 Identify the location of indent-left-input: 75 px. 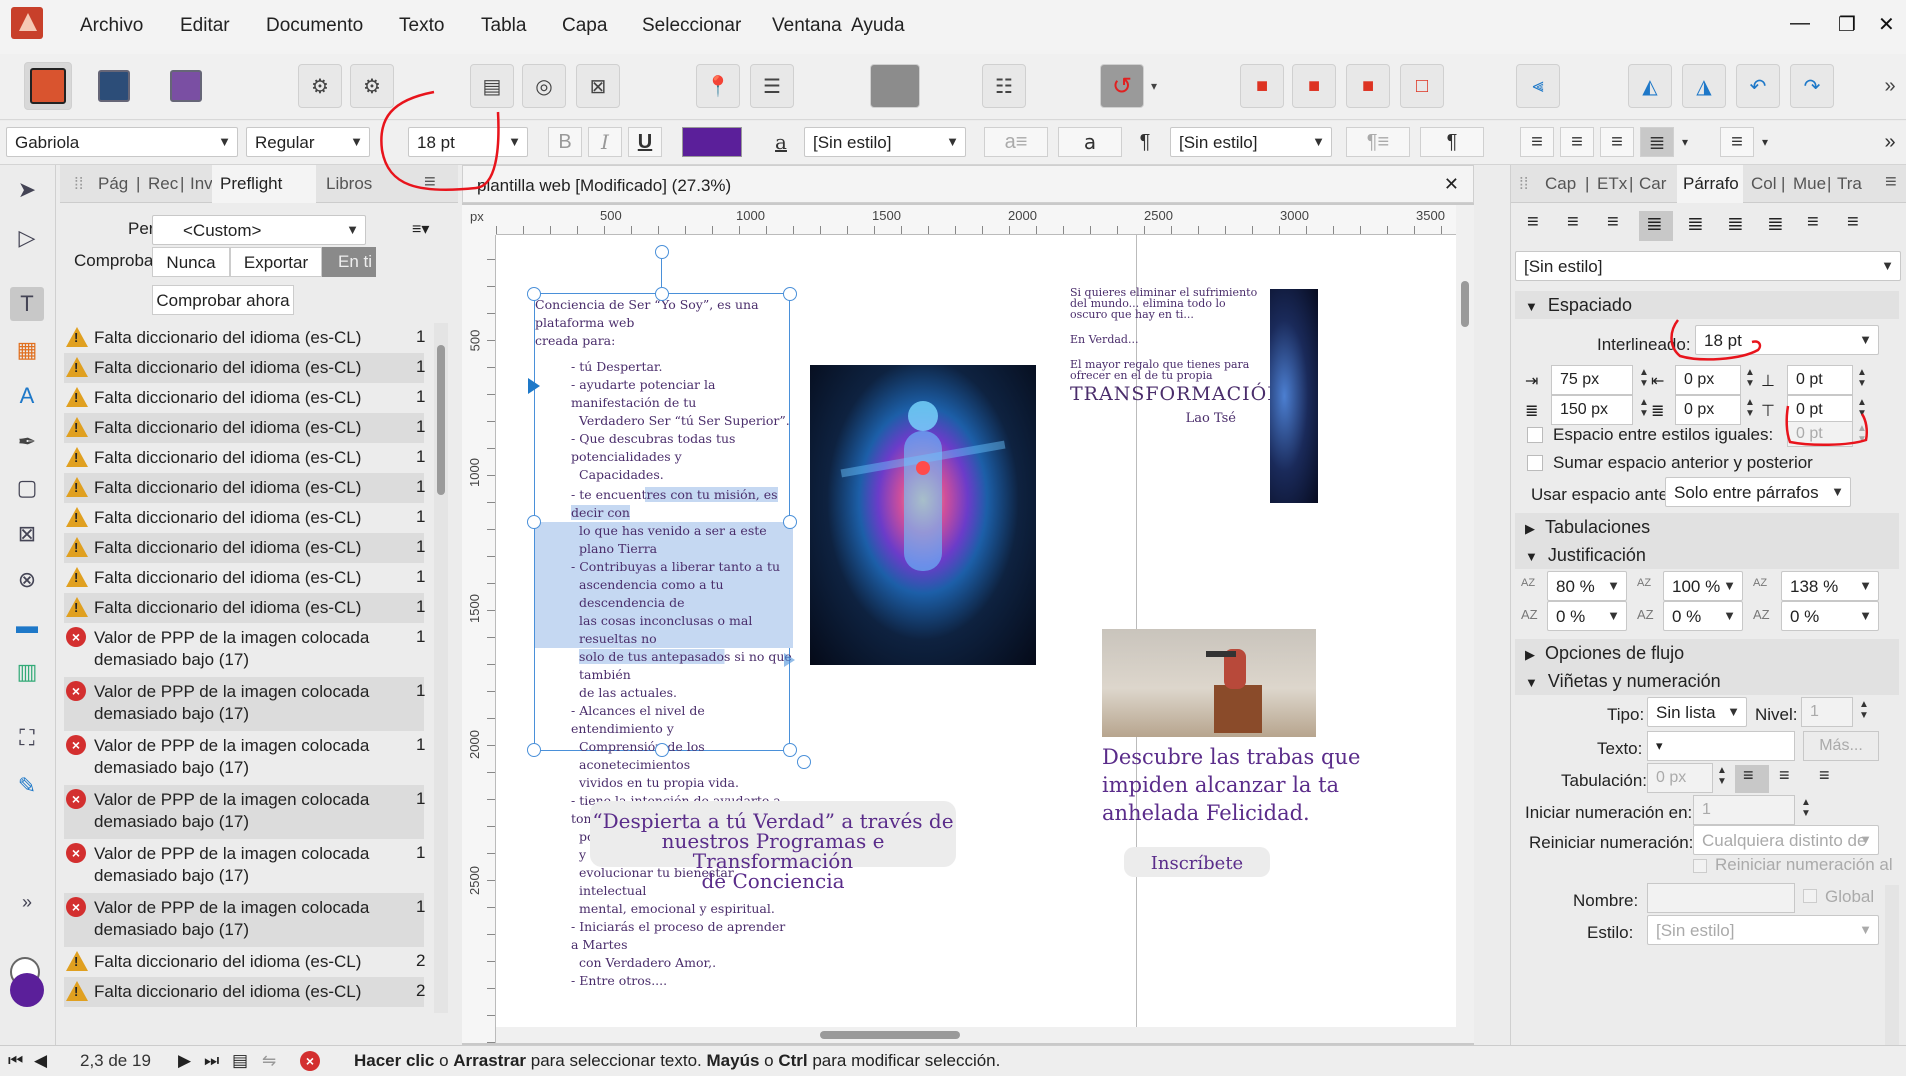
(1592, 380).